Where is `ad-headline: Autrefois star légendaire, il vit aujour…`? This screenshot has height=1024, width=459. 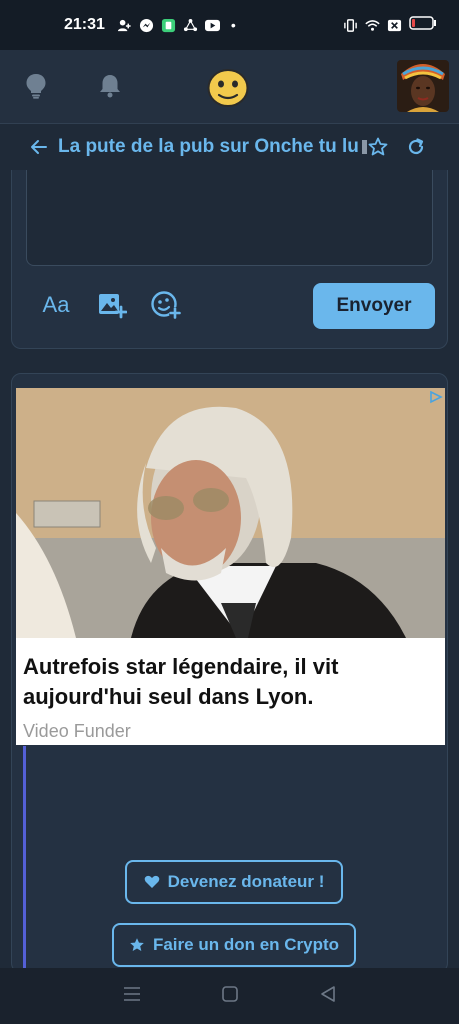 ad-headline: Autrefois star légendaire, il vit aujour… is located at coordinates (230, 682).